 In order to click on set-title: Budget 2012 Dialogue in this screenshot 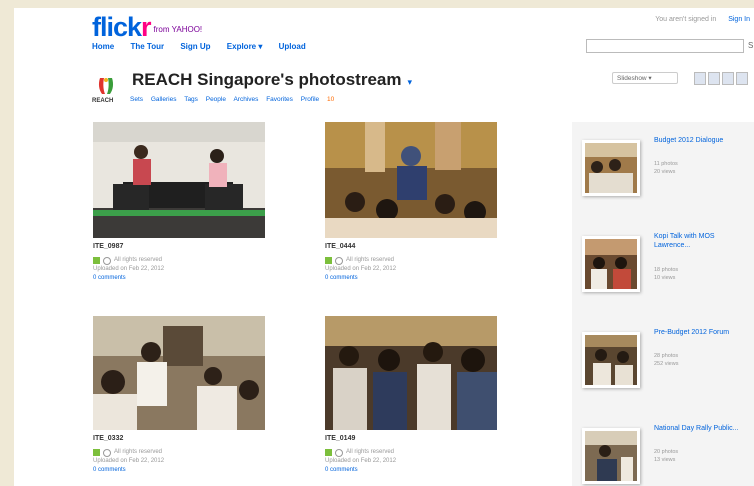, I will do `click(702, 140)`.